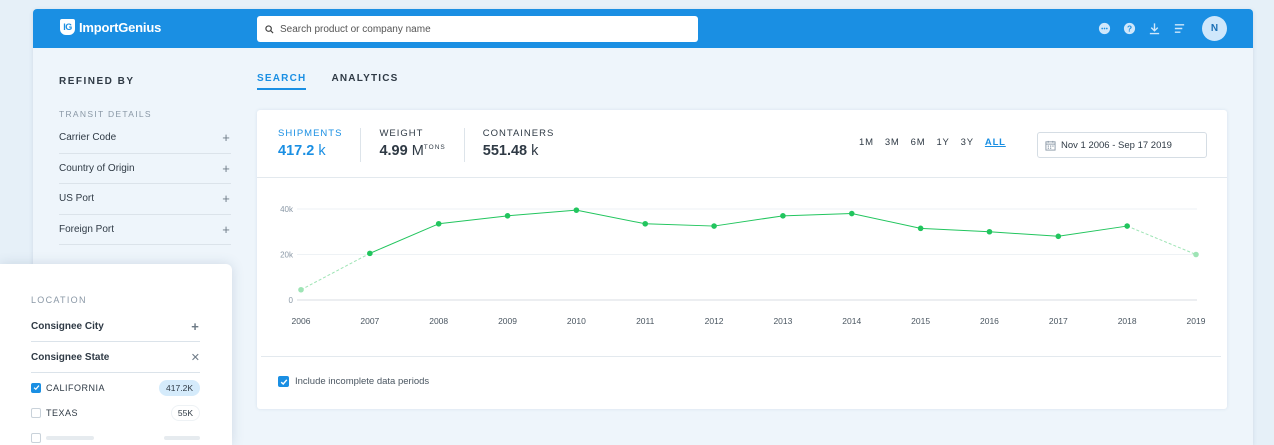 This screenshot has width=1274, height=445. I want to click on close-icon: ✕, so click(195, 357).